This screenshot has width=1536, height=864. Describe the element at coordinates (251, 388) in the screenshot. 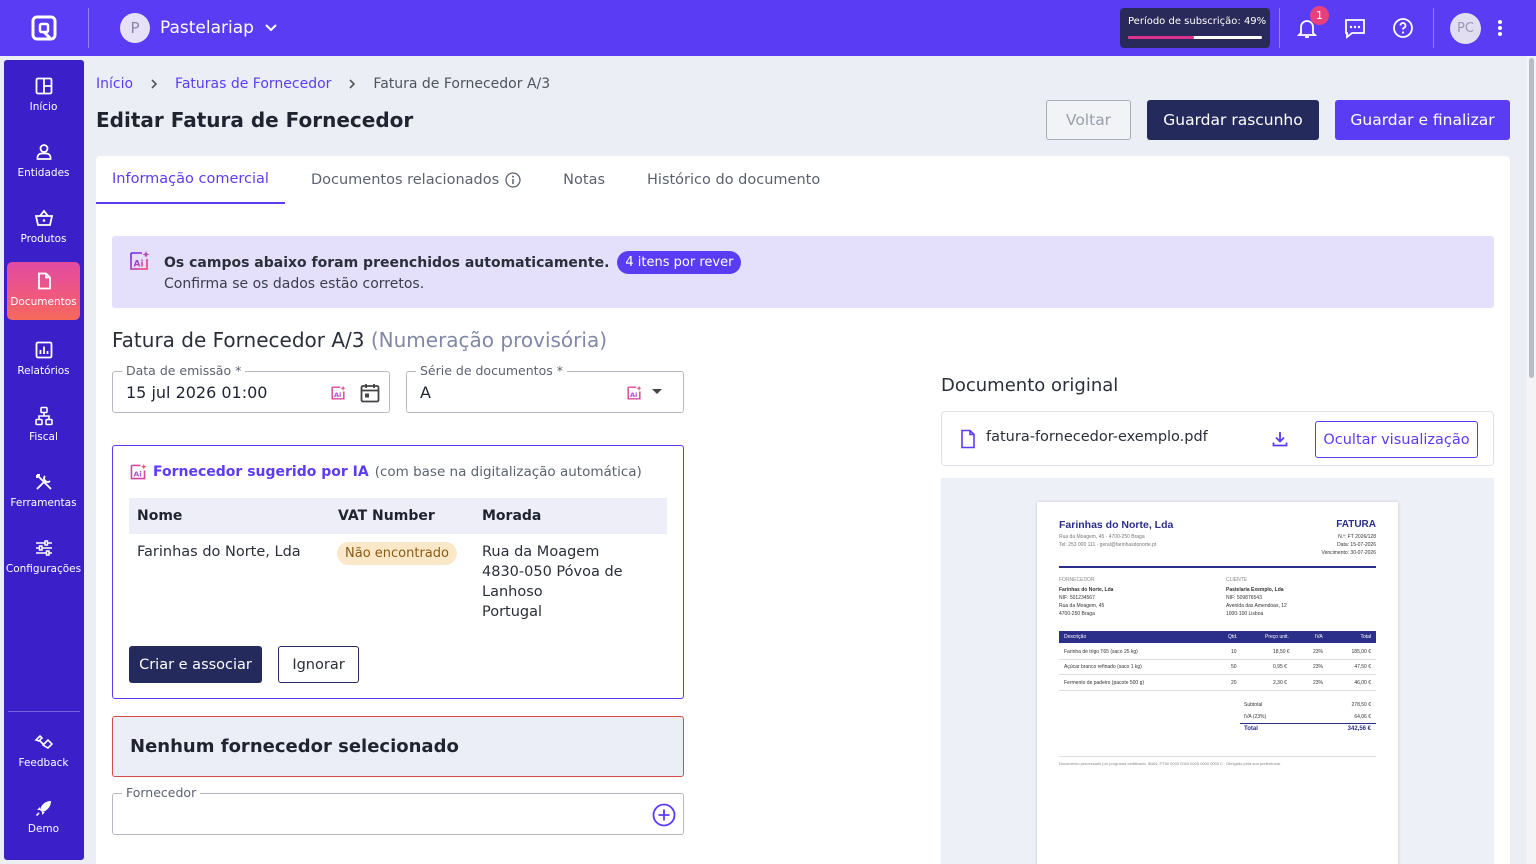

I see `issue-date-field: Data de emissão * 15 jul 2026 01:00 Ai` at that location.